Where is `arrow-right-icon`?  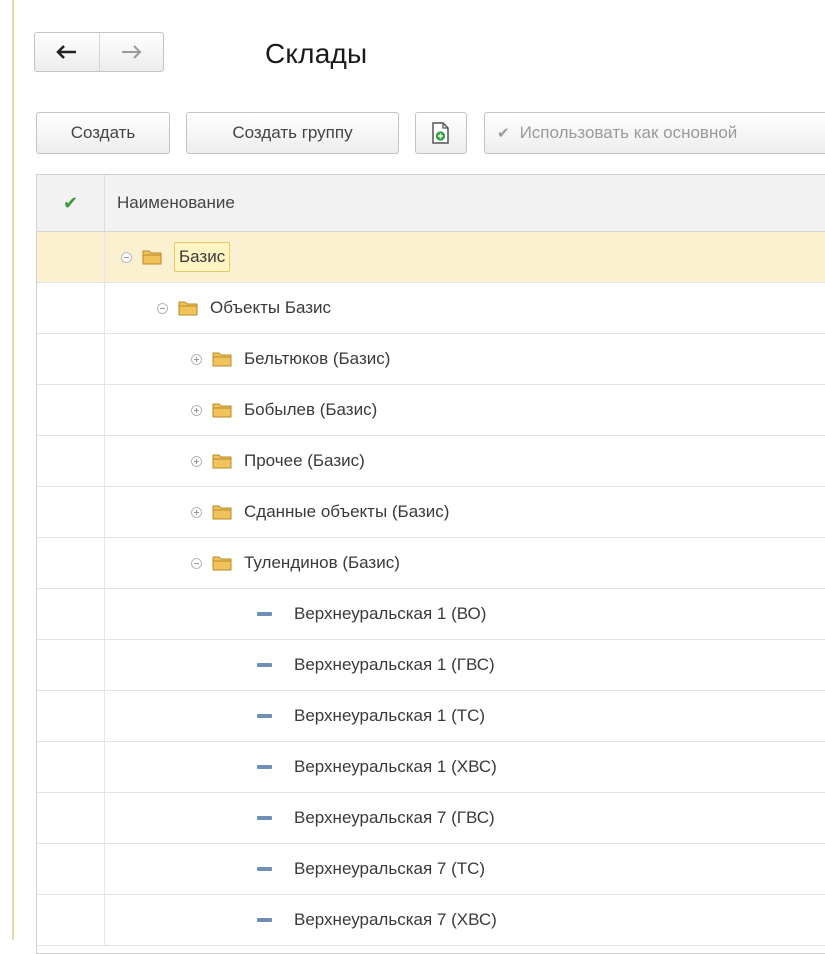 arrow-right-icon is located at coordinates (132, 52).